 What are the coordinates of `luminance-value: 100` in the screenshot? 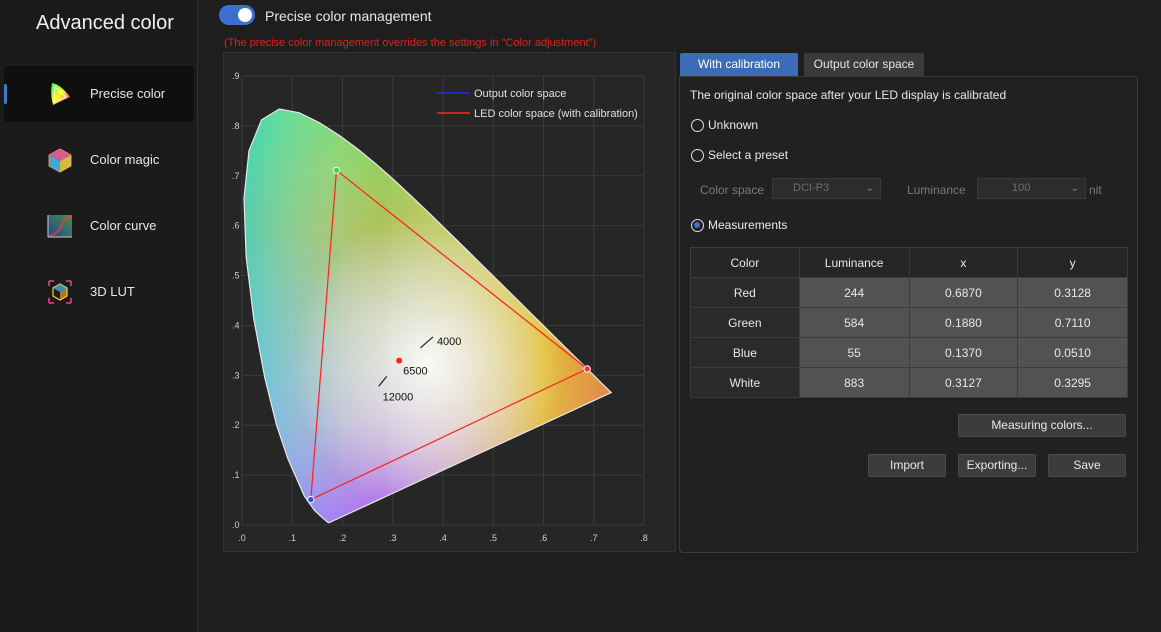 It's located at (1021, 188).